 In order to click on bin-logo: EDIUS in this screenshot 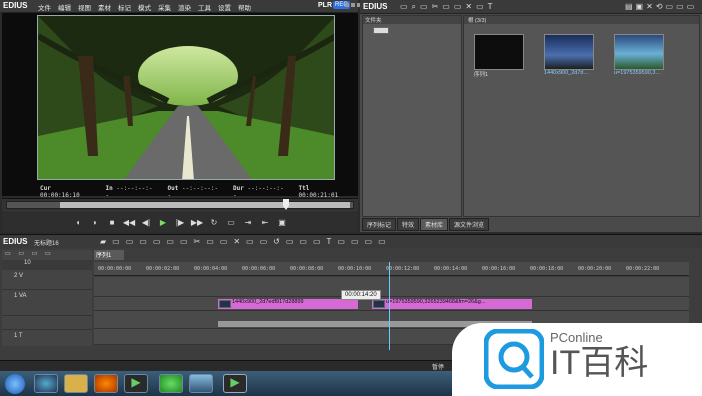, I will do `click(375, 6)`.